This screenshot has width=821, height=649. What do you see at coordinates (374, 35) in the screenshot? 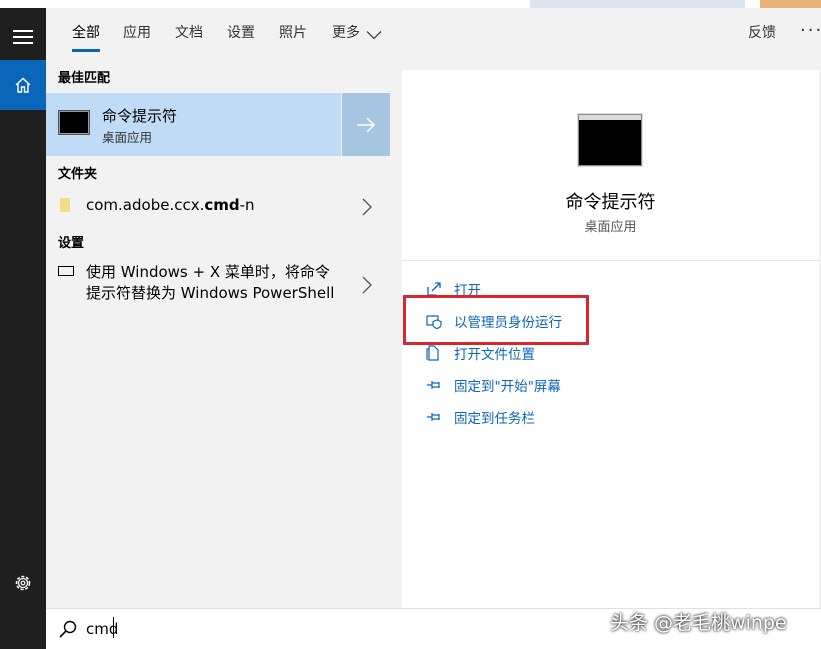
I see `chevron-down-icon` at bounding box center [374, 35].